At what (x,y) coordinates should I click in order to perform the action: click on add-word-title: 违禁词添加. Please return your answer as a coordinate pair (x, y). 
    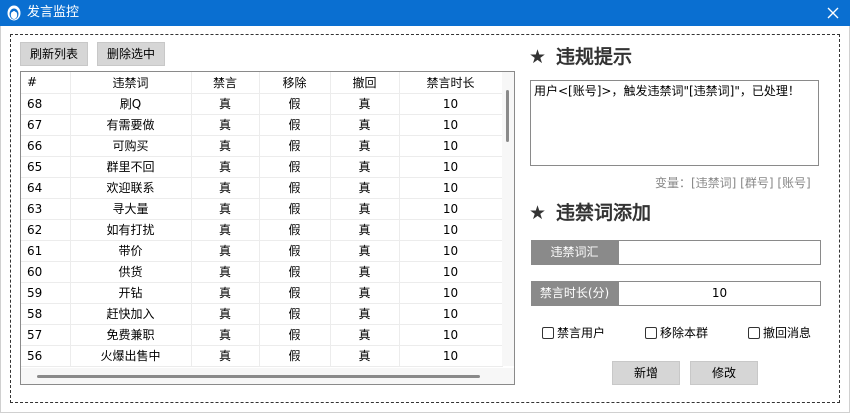
    Looking at the image, I should click on (604, 213).